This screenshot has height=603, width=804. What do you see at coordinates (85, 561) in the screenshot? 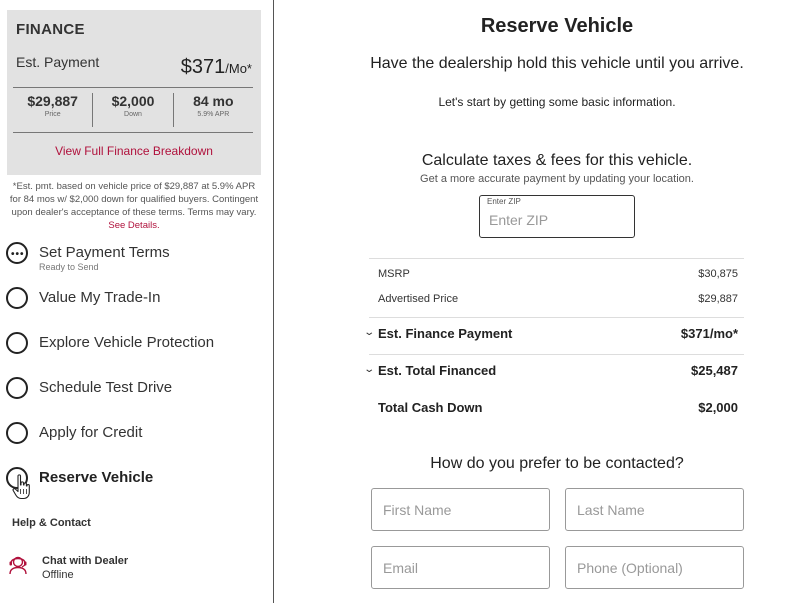
I see `chat-with-dealer-label: Chat with Dealer` at bounding box center [85, 561].